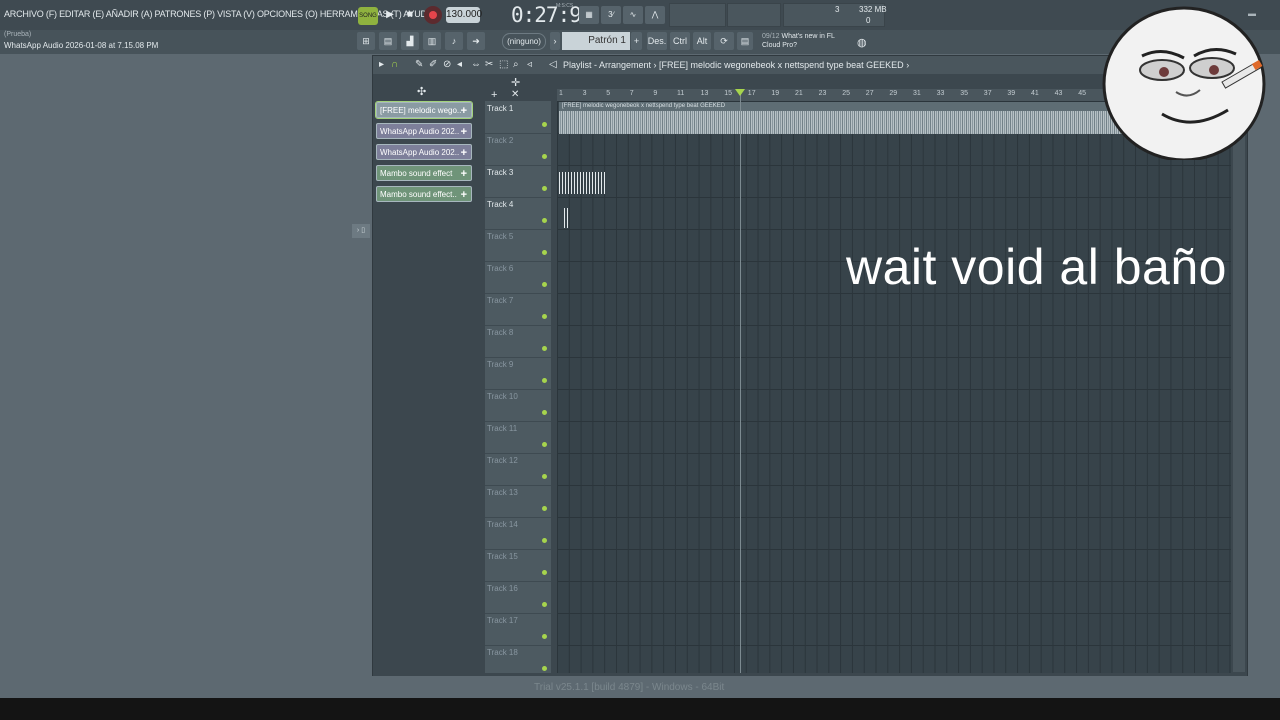 The height and width of the screenshot is (720, 1280). I want to click on globe-icon: ◍, so click(862, 42).